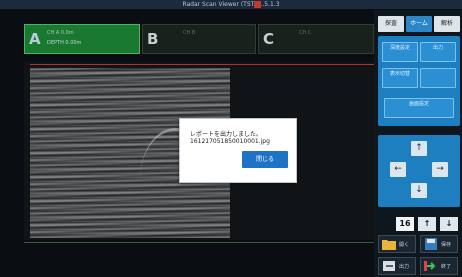  Describe the element at coordinates (400, 78) in the screenshot. I see `view-toggle-button: 表示切替` at that location.